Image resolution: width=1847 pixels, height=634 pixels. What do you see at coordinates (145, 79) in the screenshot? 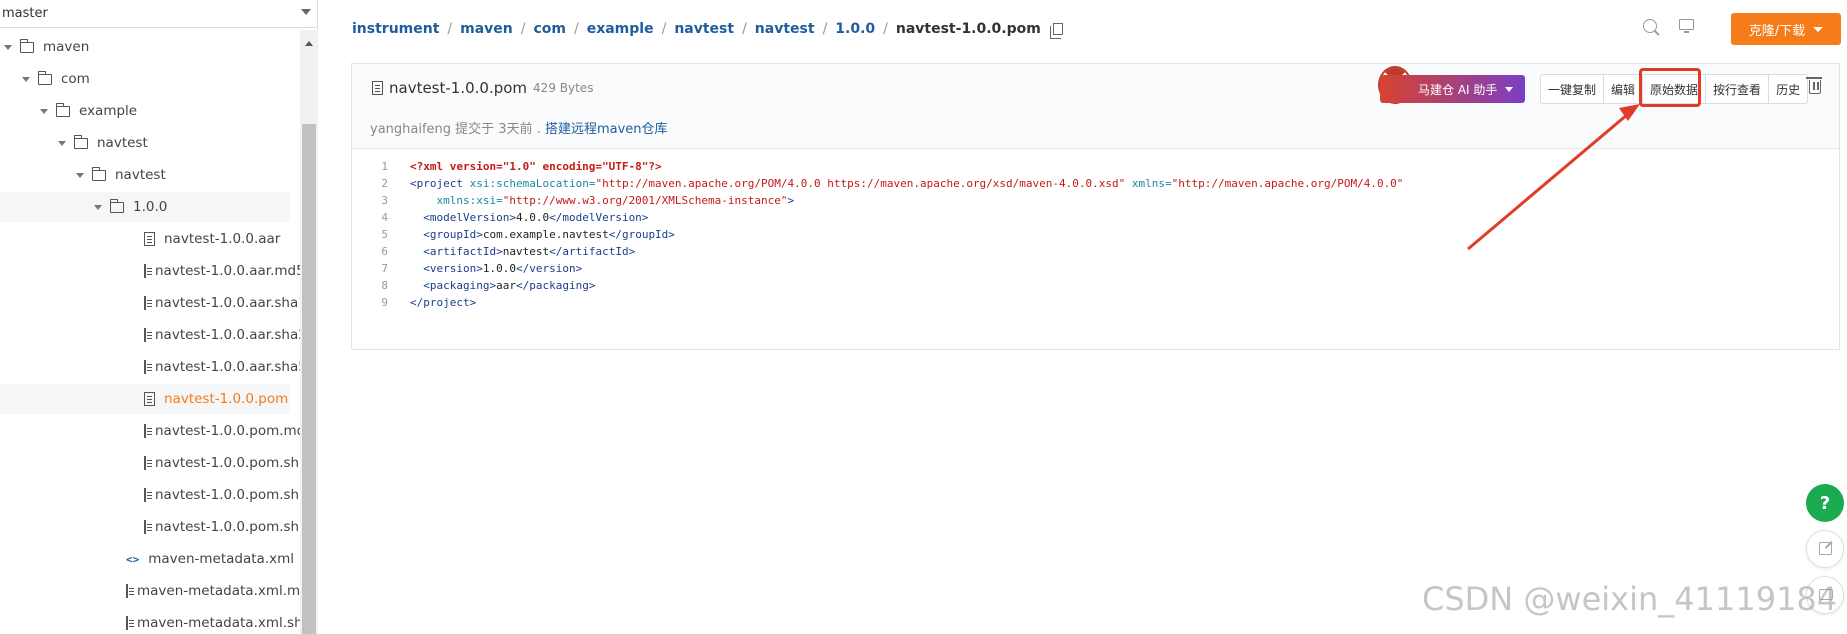
I see `tree-folder: com` at bounding box center [145, 79].